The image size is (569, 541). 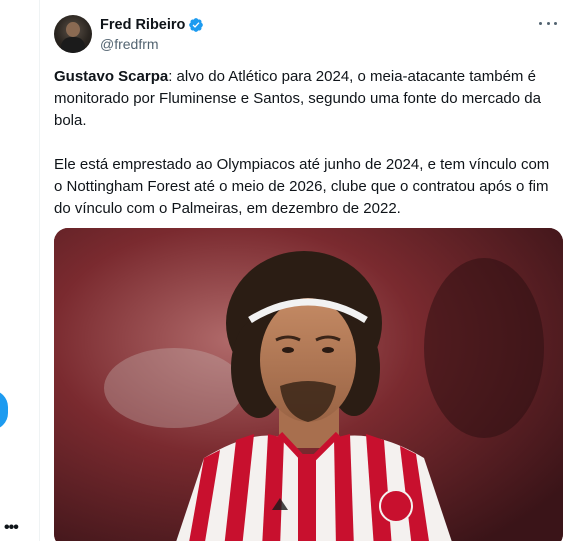 I want to click on avatar, so click(x=73, y=34).